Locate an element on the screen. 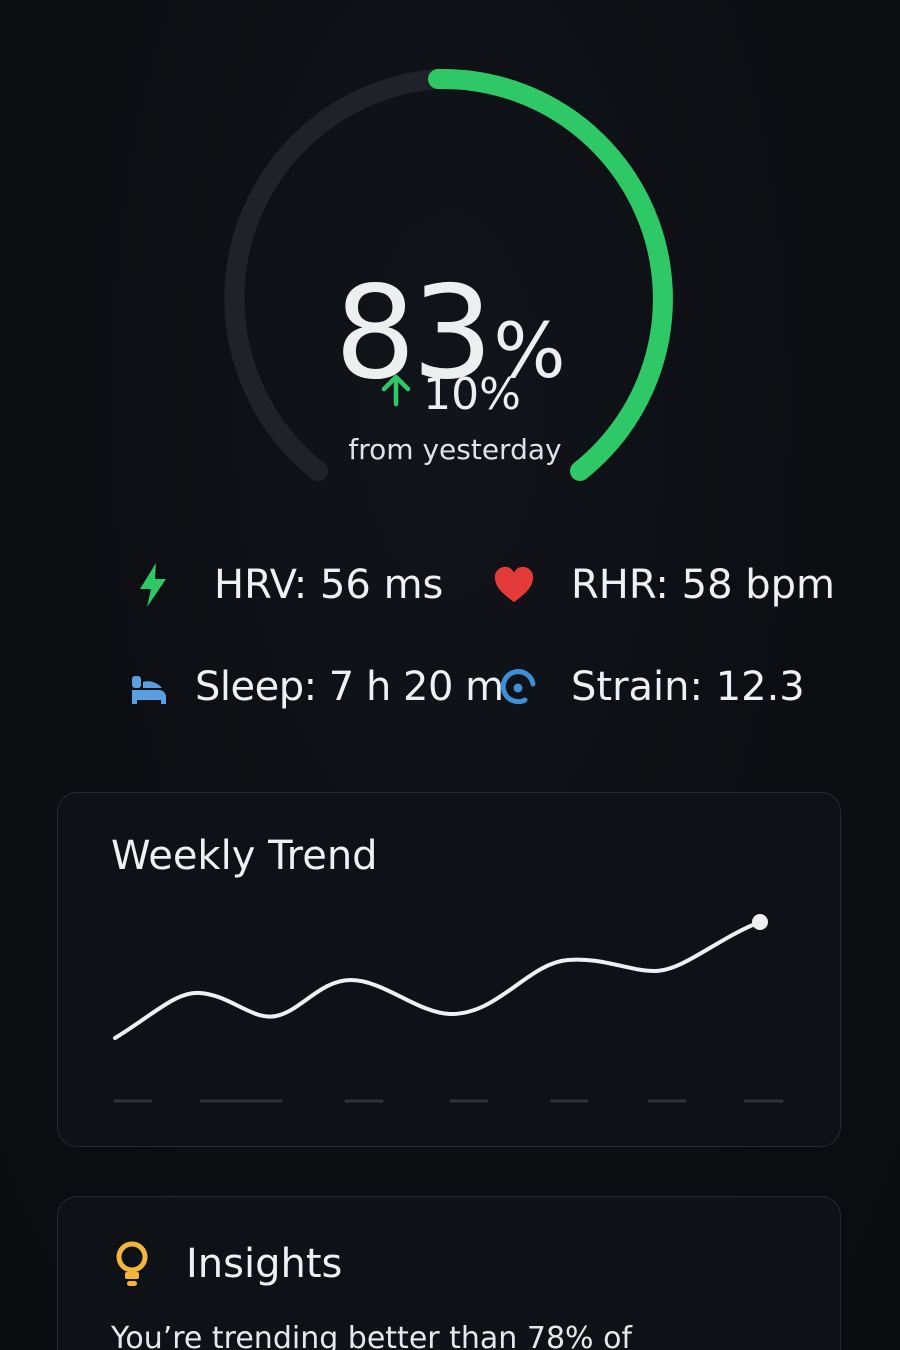 This screenshot has width=900, height=1350. recovery-delta-value: 10% is located at coordinates (472, 394).